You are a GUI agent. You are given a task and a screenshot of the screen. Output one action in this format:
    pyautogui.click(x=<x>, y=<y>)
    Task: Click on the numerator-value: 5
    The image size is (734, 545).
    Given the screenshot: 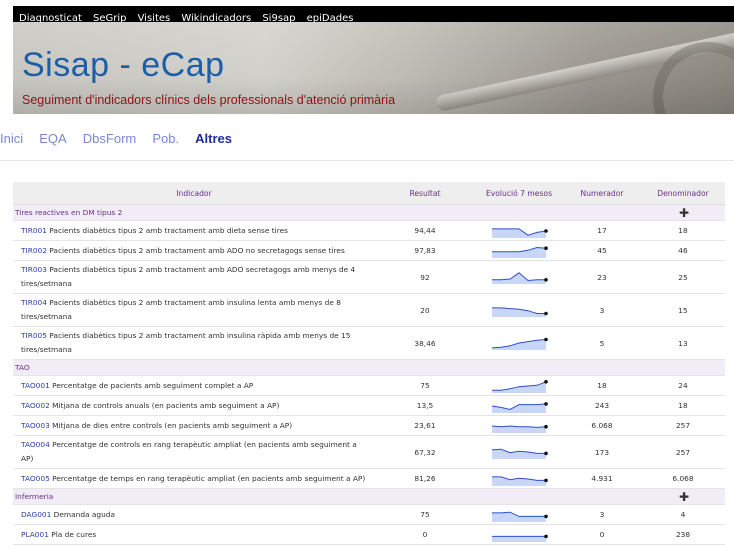 What is the action you would take?
    pyautogui.click(x=602, y=343)
    